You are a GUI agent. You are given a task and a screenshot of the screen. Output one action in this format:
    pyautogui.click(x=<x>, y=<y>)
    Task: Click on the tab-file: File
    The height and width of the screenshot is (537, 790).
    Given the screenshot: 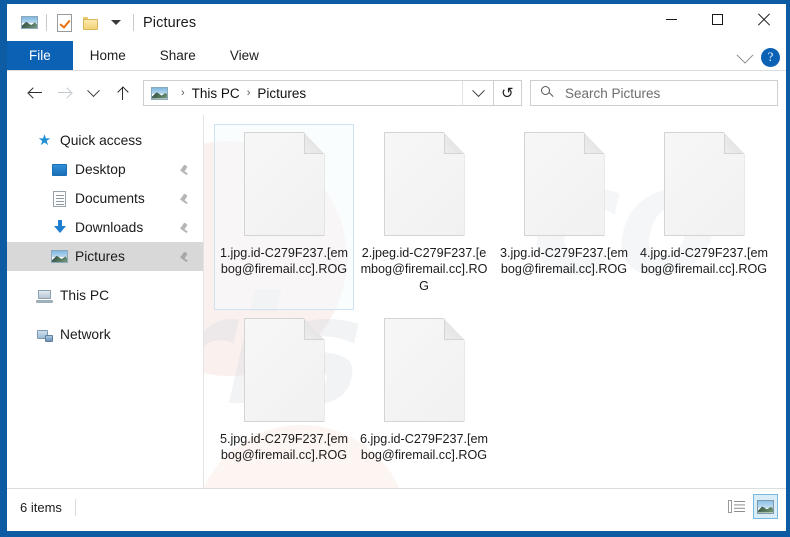 What is the action you would take?
    pyautogui.click(x=40, y=55)
    